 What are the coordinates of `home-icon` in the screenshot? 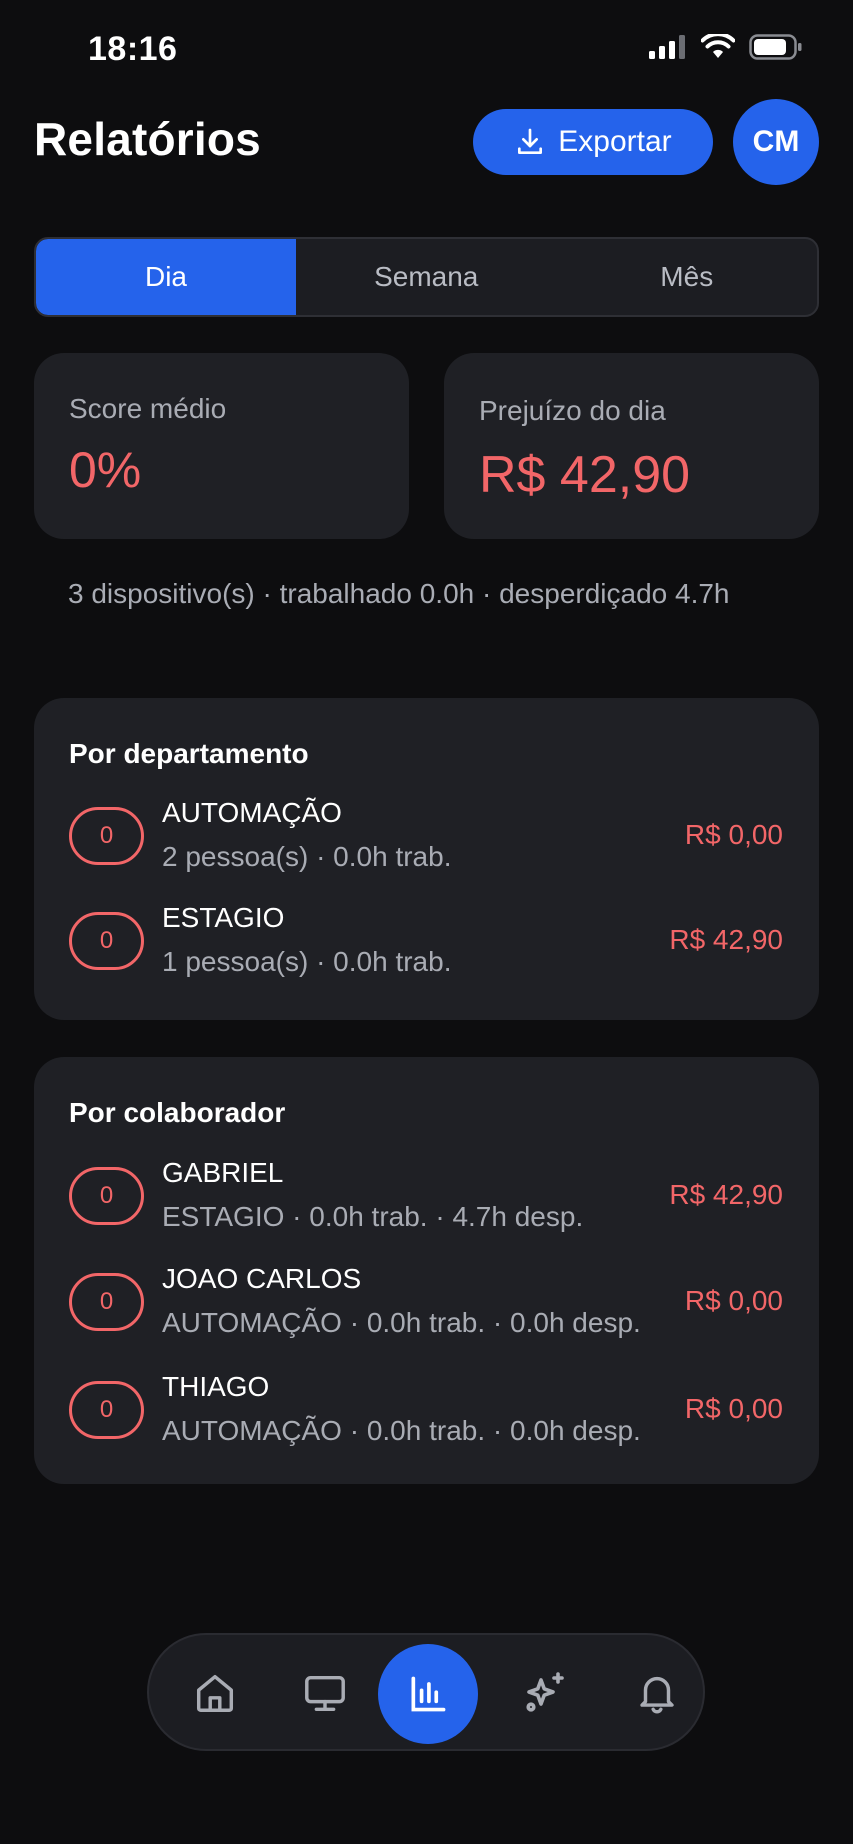 It's located at (215, 1693).